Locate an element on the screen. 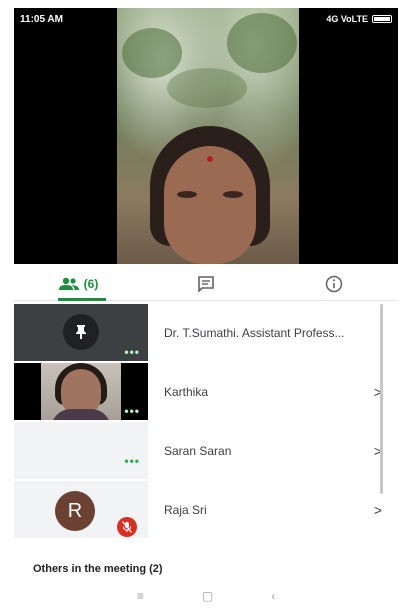 Image resolution: width=406 pixels, height=613 pixels. participant-video-thumbnail is located at coordinates (81, 391).